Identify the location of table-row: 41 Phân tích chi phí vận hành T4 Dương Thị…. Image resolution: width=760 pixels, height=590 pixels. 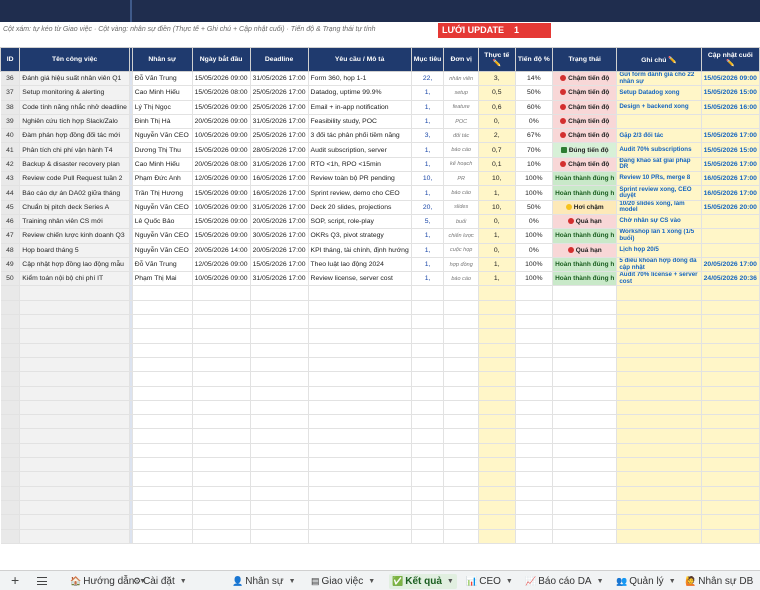
(380, 150).